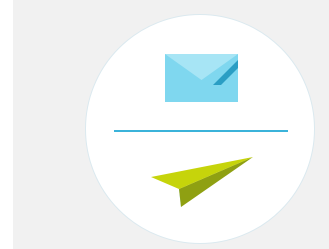 This screenshot has width=329, height=249. Describe the element at coordinates (201, 78) in the screenshot. I see `envelope-icon` at that location.